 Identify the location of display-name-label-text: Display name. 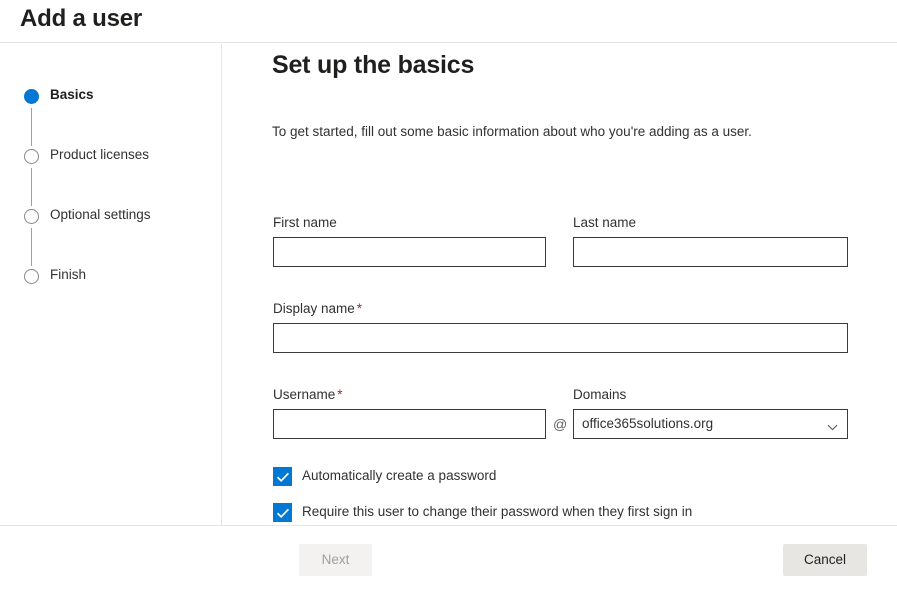
(314, 308).